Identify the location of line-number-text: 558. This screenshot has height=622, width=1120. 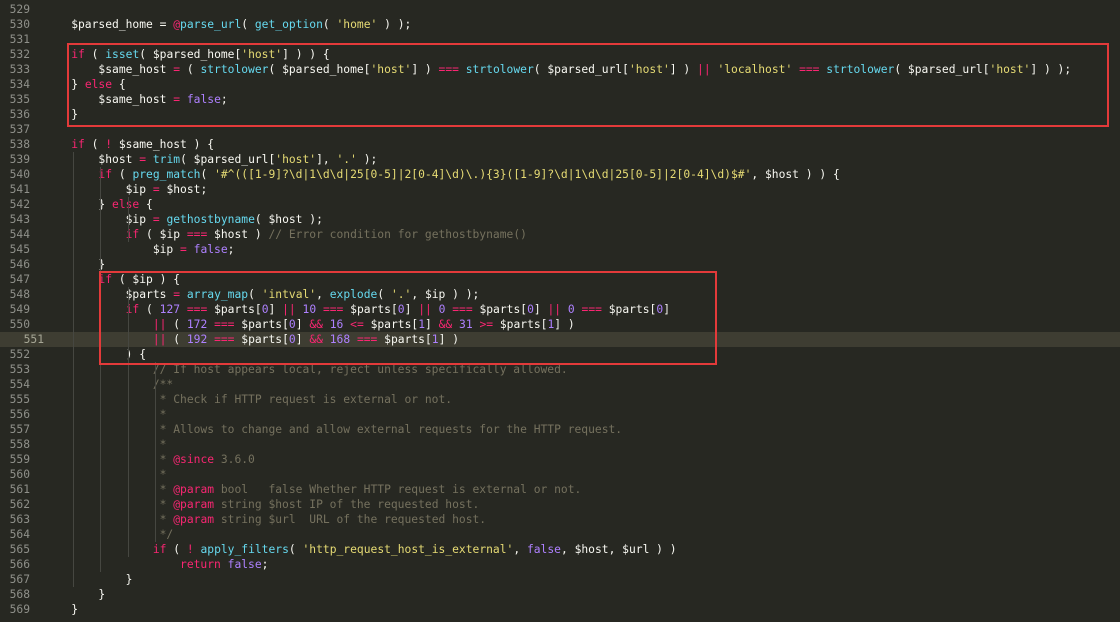
(19, 444).